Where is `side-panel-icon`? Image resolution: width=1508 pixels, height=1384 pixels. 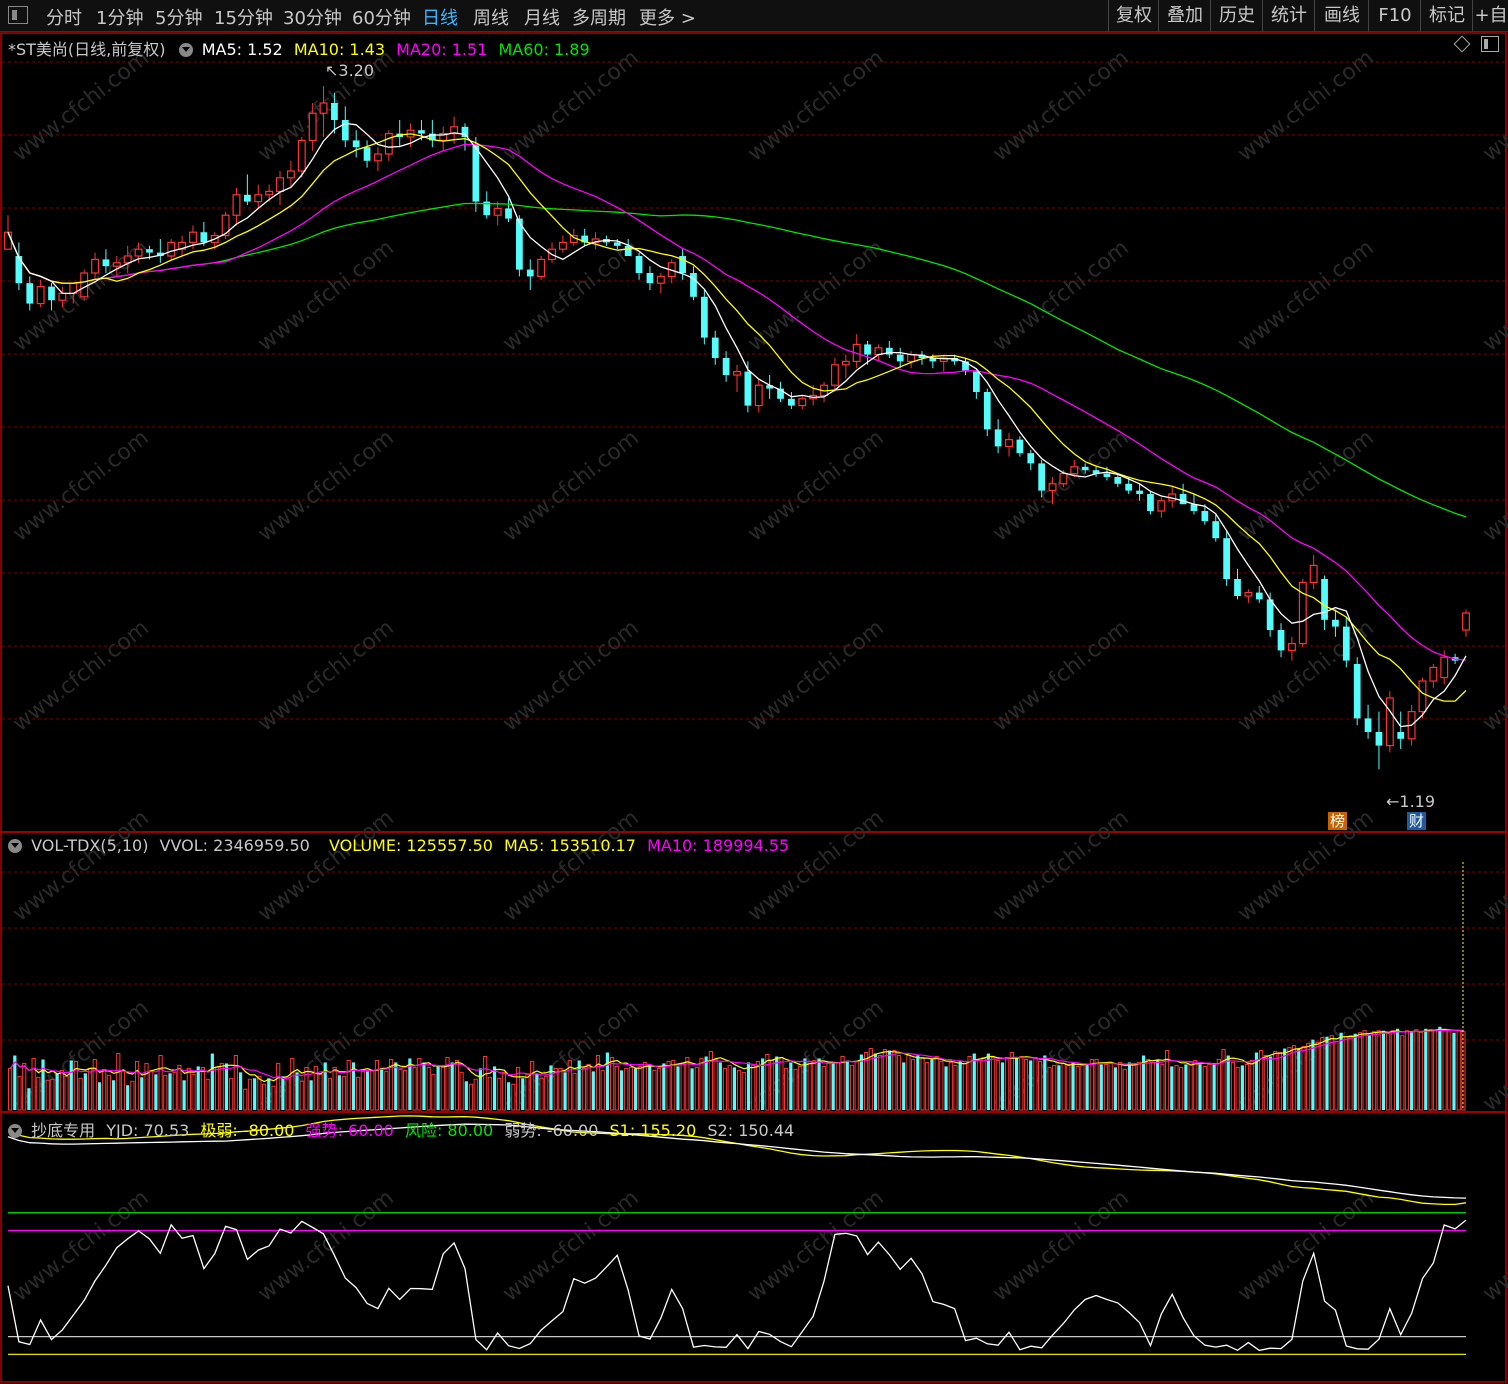 side-panel-icon is located at coordinates (1490, 44).